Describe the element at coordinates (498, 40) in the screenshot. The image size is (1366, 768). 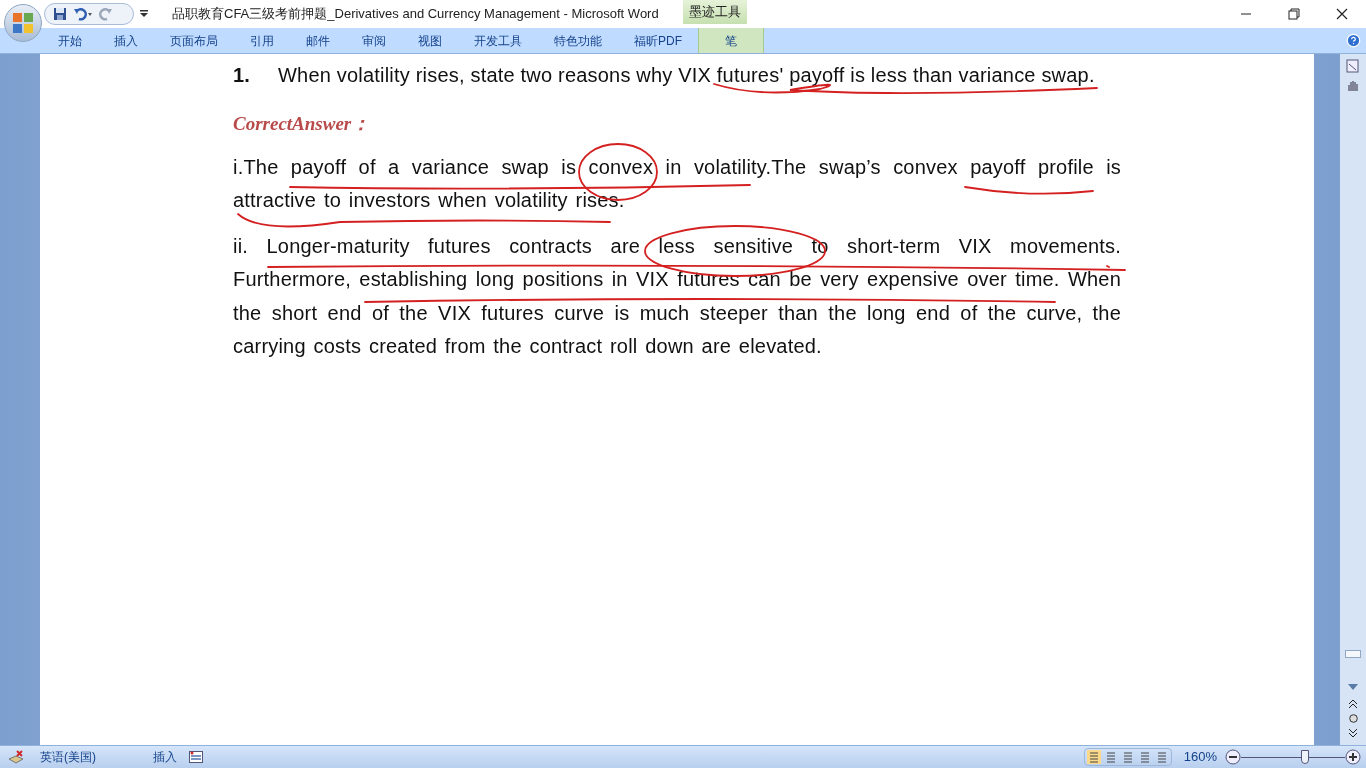
I see `ribbon-tab: 开发工具` at that location.